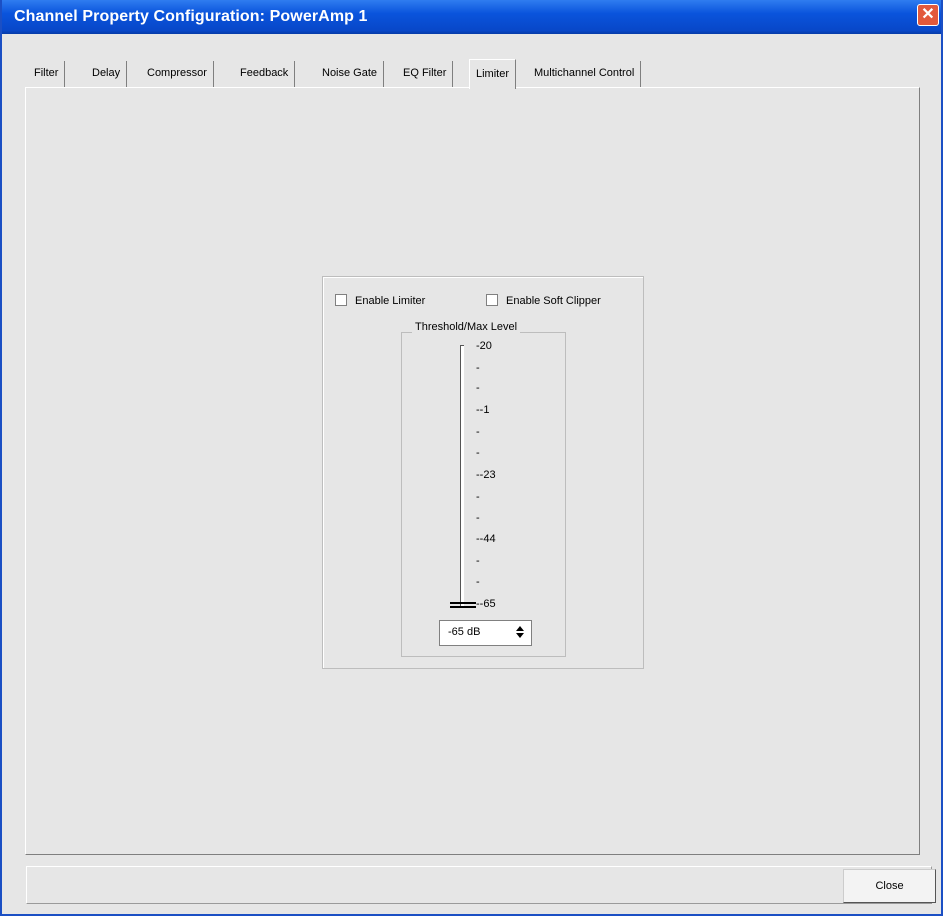 This screenshot has width=943, height=916. I want to click on close-icon: ✕, so click(928, 15).